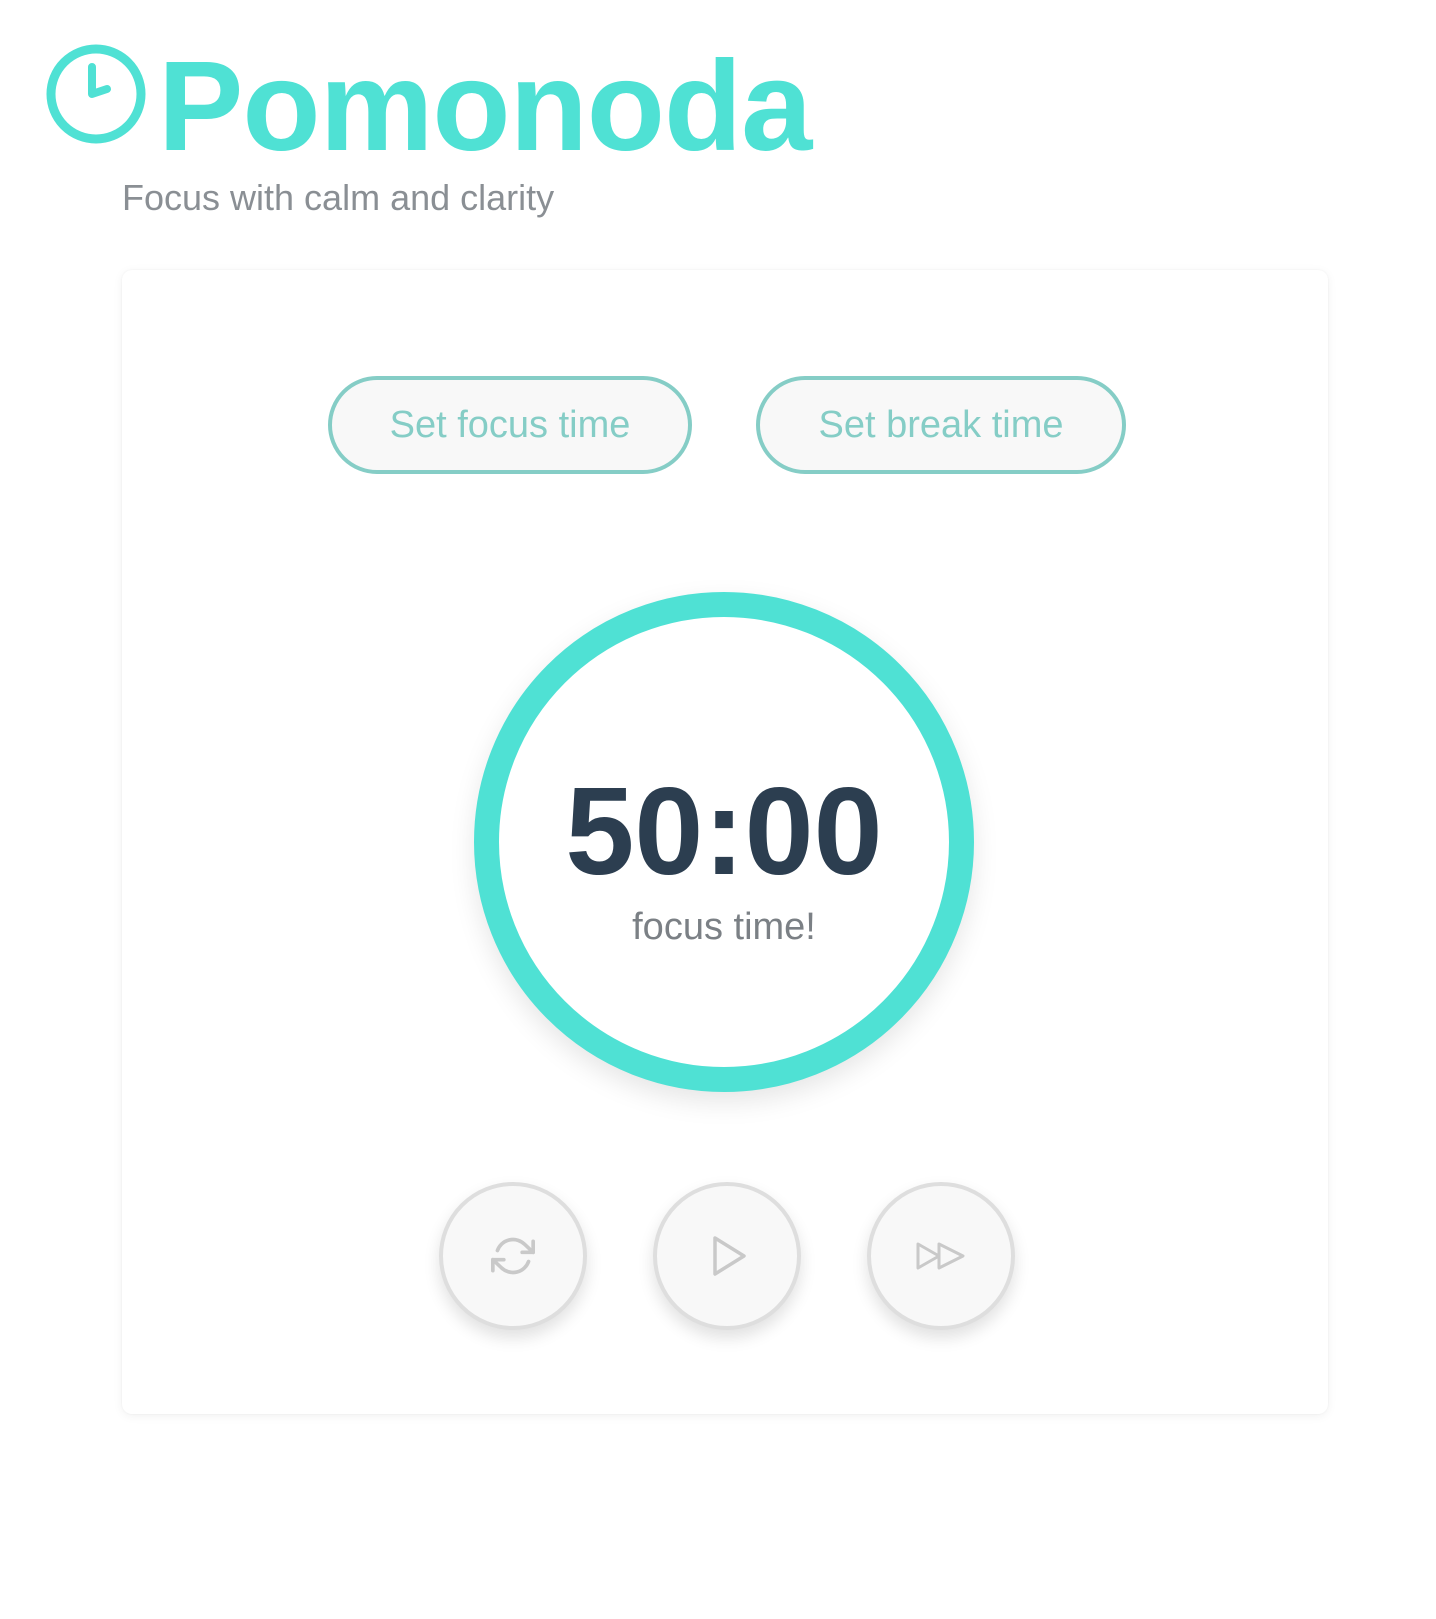 Image resolution: width=1436 pixels, height=1619 pixels. What do you see at coordinates (941, 425) in the screenshot?
I see `set-break-time-button: Set break time` at bounding box center [941, 425].